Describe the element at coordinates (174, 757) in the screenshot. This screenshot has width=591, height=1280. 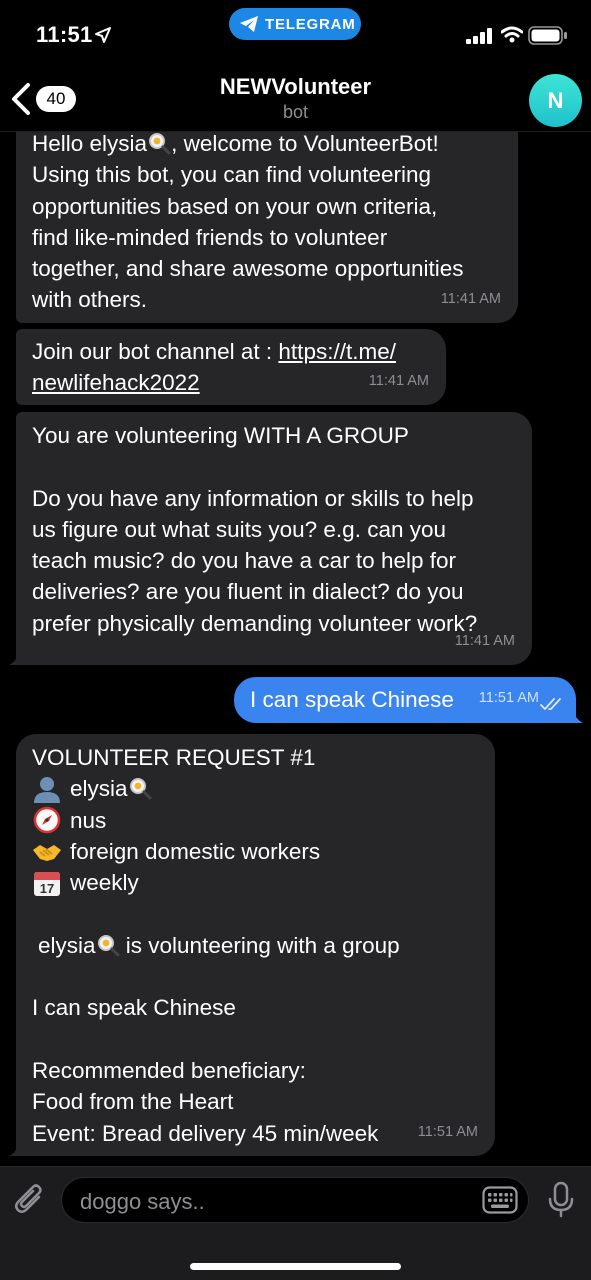
I see `request-heading: VOLUNTEER REQUEST #1` at that location.